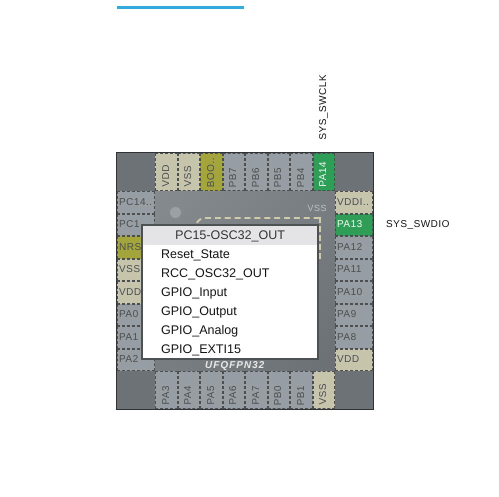 This screenshot has height=497, width=499. I want to click on pin: PB1, so click(301, 390).